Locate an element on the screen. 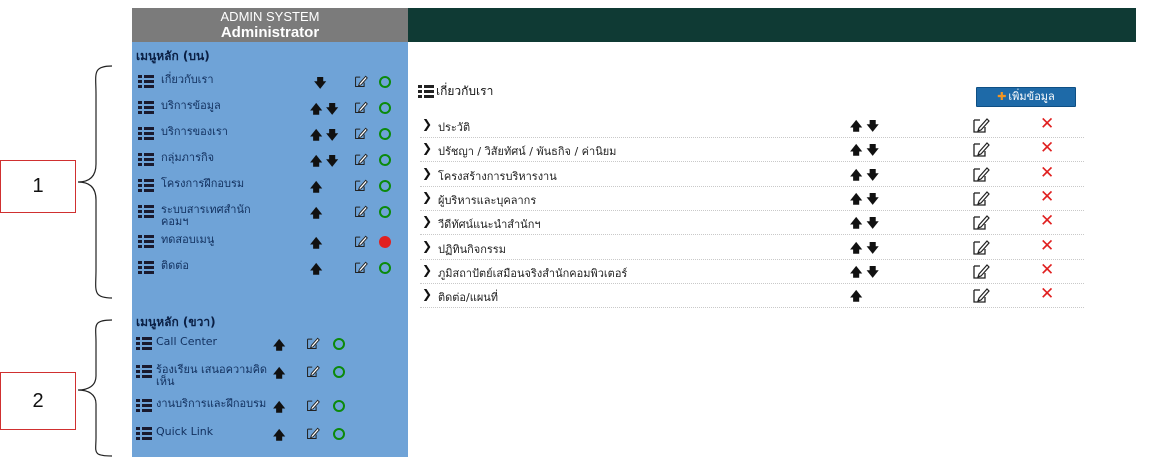 The image size is (1149, 458). content-title: เกี่ยวกับเรา is located at coordinates (455, 91).